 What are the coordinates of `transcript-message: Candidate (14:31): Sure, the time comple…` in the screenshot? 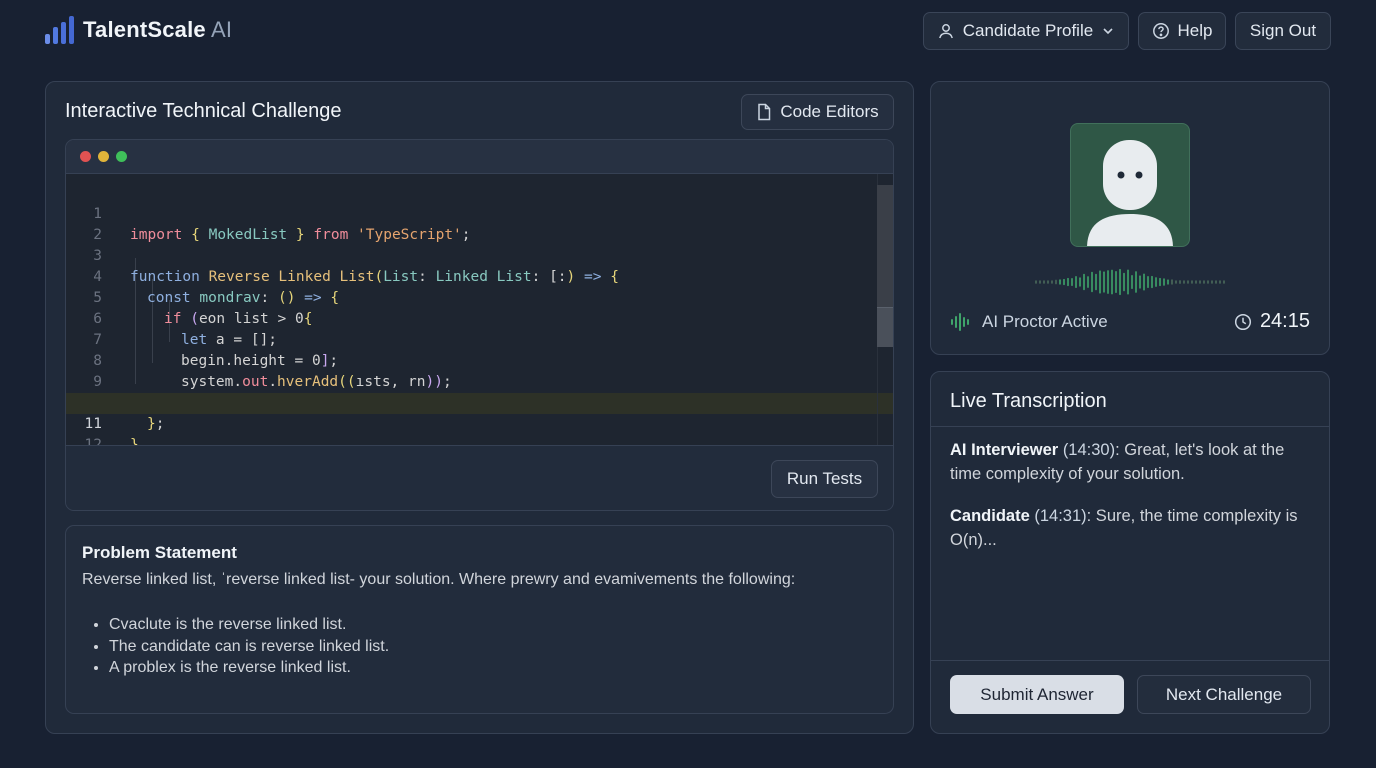 It's located at (1124, 528).